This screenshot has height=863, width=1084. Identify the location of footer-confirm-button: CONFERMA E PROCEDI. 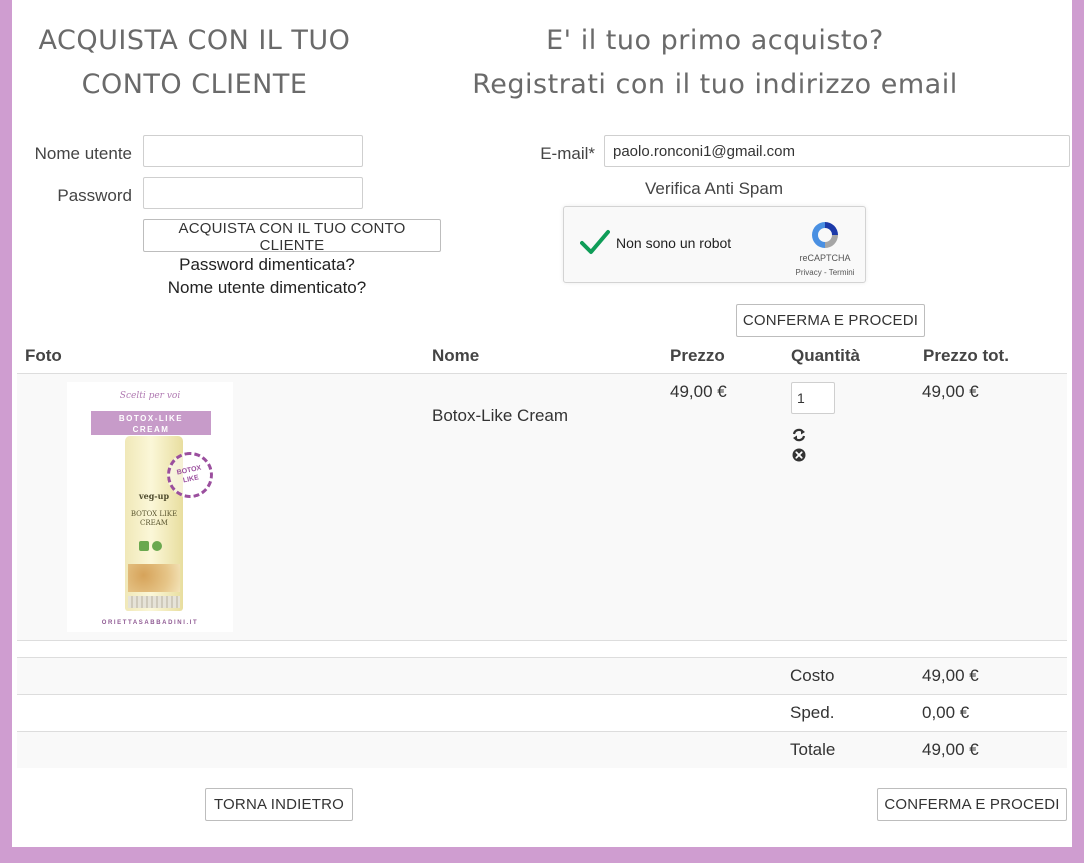
(972, 804).